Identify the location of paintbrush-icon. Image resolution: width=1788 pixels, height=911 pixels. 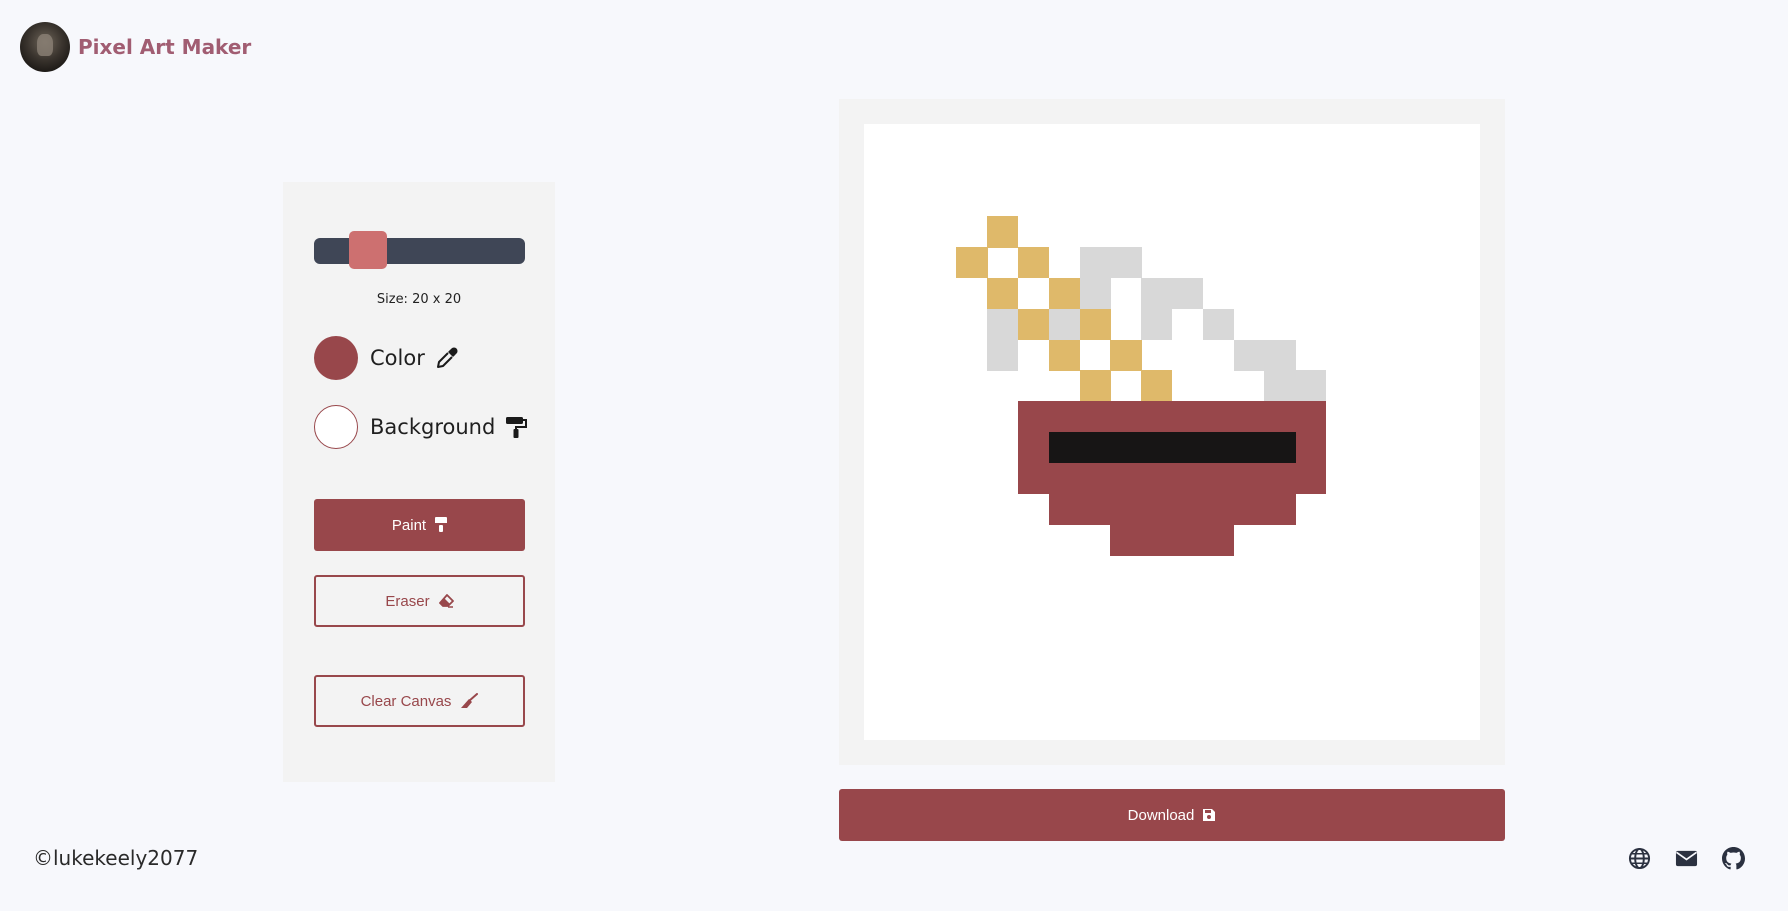
(441, 525).